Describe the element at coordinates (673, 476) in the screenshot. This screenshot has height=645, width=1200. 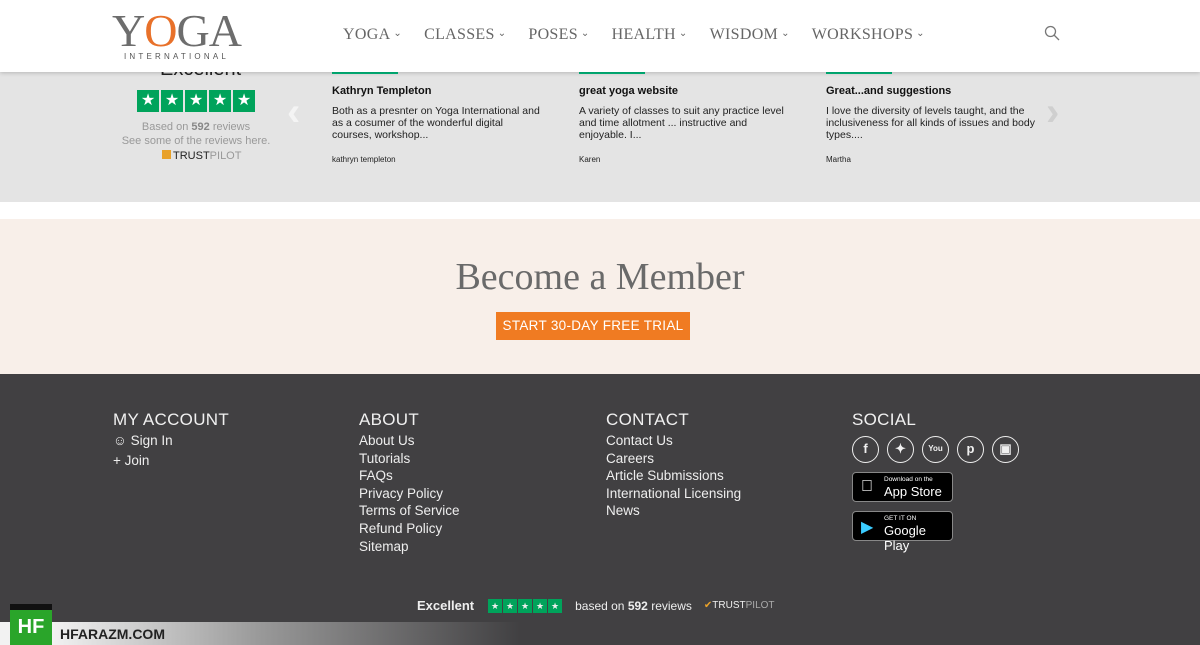
I see `article-submissions-link: Article Submissions` at that location.